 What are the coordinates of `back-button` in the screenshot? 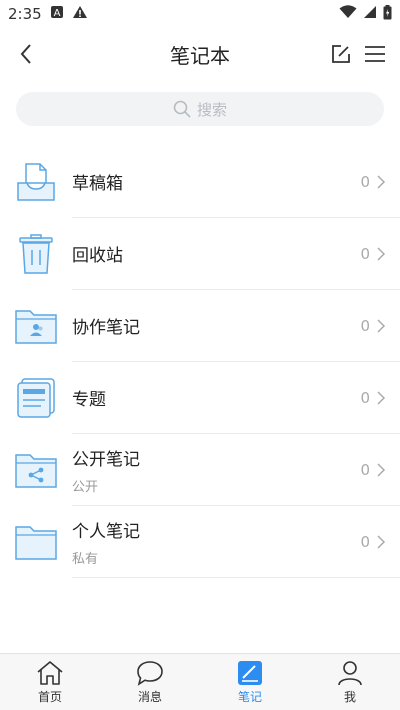 It's located at (26, 54).